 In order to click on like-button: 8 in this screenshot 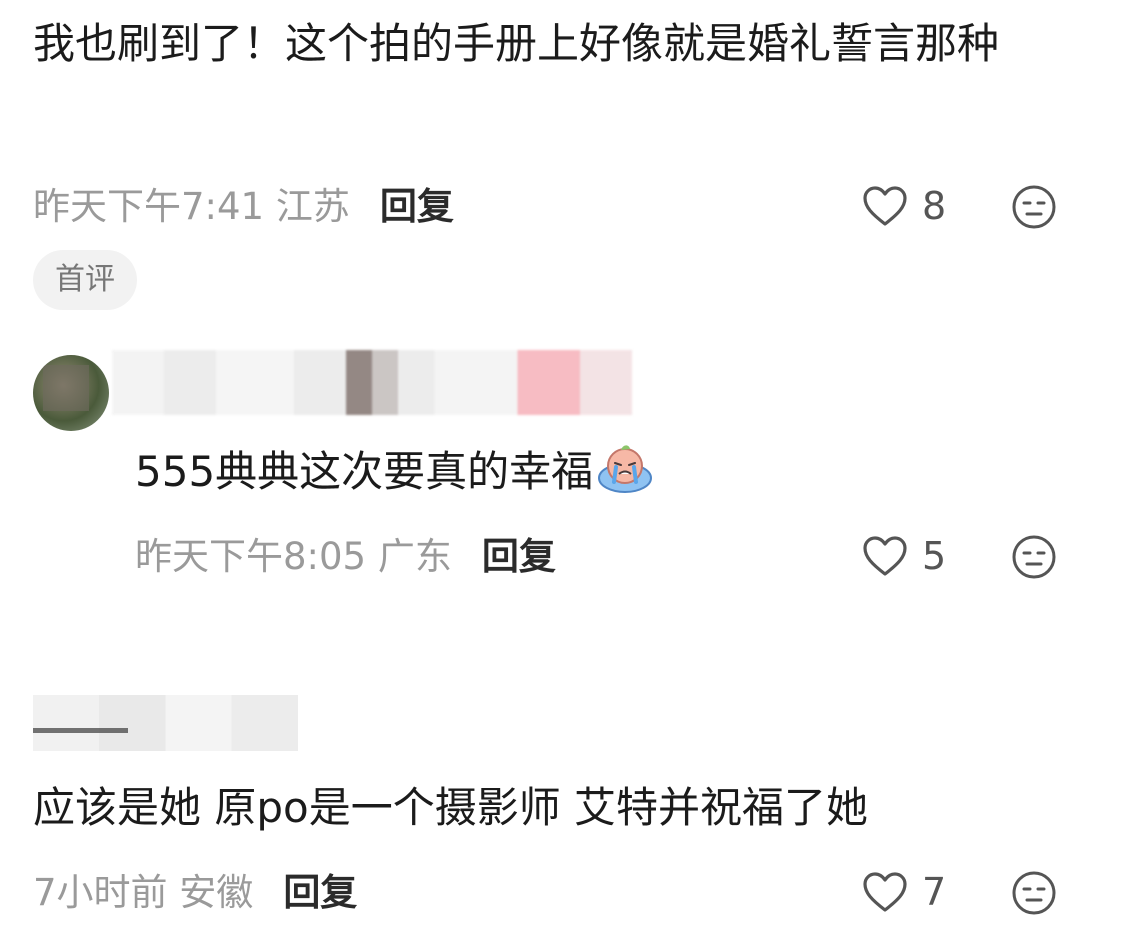, I will do `click(904, 206)`.